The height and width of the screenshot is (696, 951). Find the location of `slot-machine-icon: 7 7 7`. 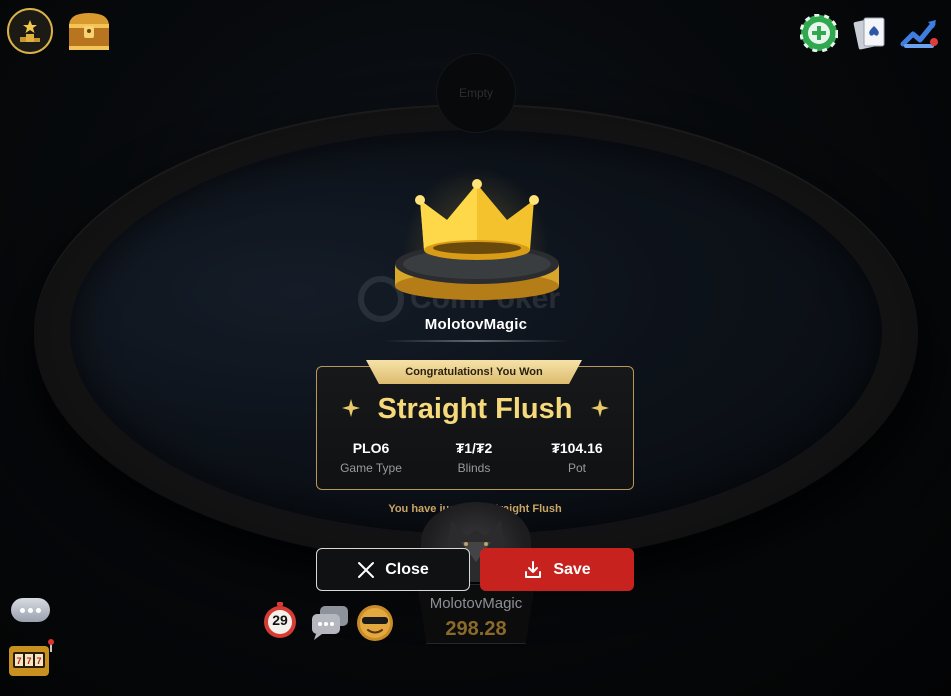

slot-machine-icon: 7 7 7 is located at coordinates (32, 658).